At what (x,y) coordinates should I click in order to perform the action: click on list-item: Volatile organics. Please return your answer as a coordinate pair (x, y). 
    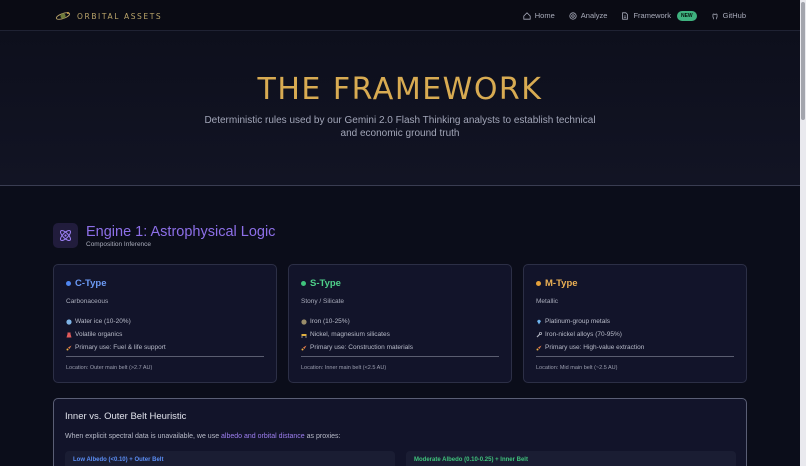
    Looking at the image, I should click on (116, 334).